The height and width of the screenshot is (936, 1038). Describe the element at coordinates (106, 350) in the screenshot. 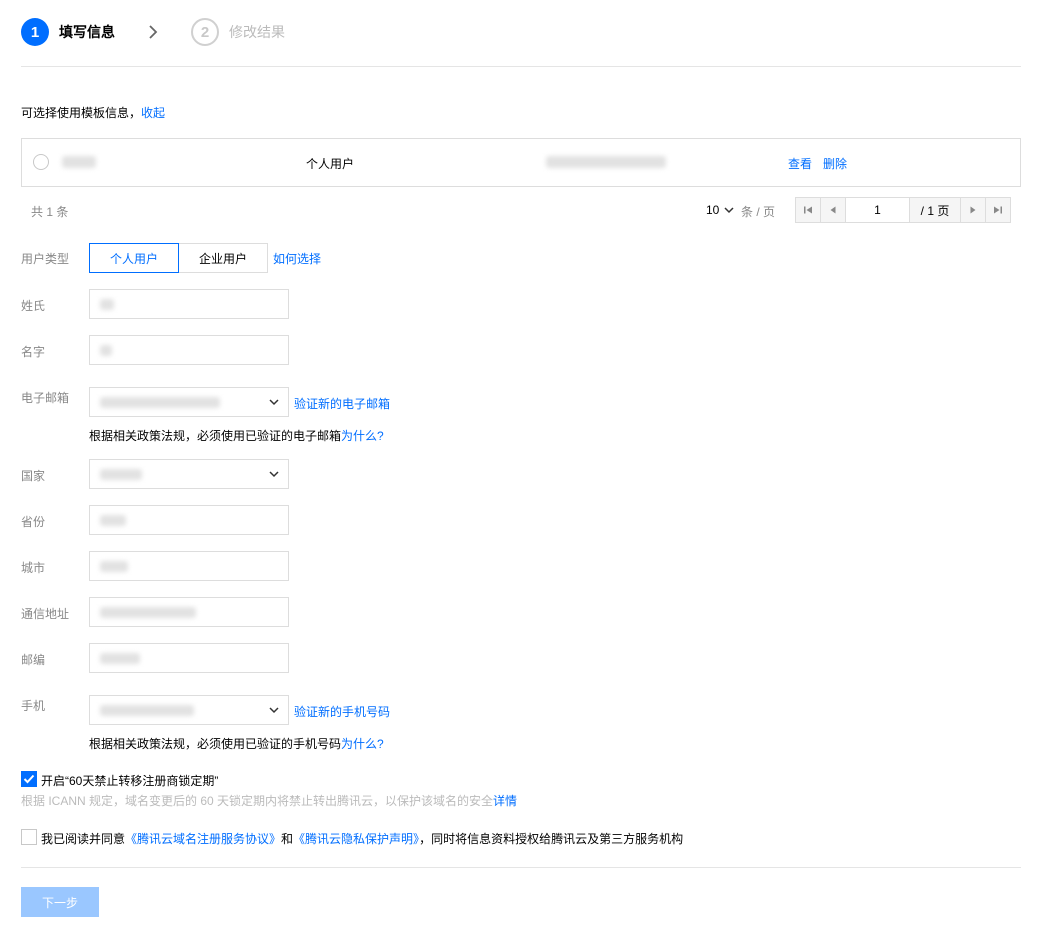

I see `name-value-redacted` at that location.